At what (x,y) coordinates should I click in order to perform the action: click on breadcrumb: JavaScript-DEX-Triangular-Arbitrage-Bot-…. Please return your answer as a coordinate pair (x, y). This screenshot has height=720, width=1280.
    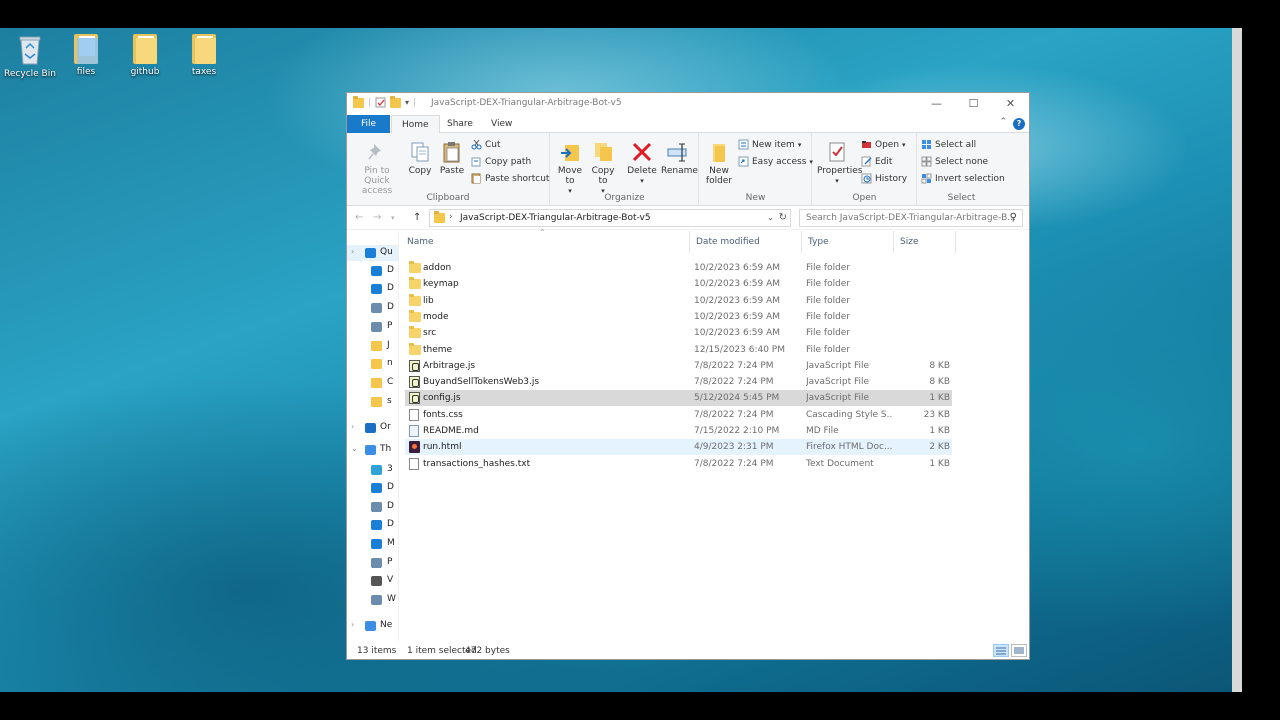
    Looking at the image, I should click on (555, 218).